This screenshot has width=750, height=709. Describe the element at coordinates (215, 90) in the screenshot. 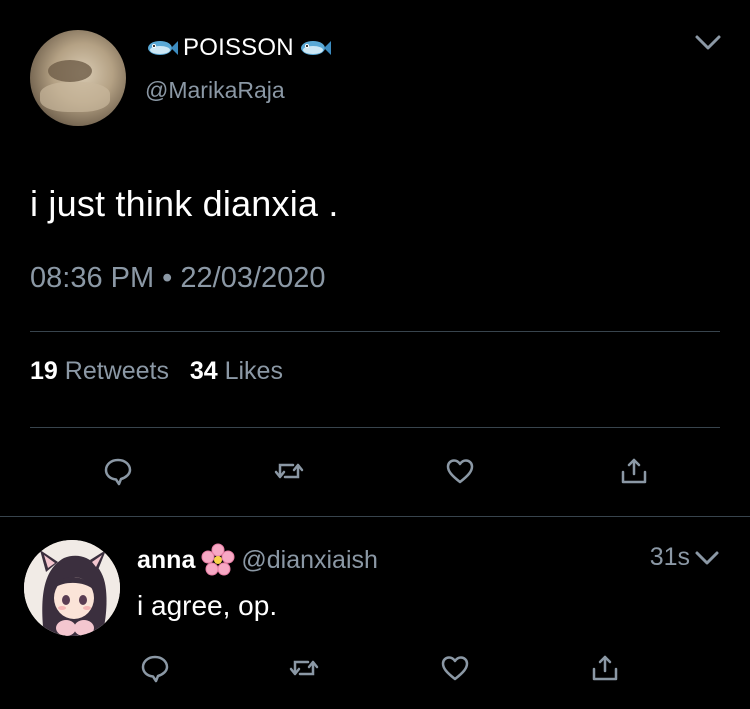

I see `author-handle: @MarikaRaja` at that location.